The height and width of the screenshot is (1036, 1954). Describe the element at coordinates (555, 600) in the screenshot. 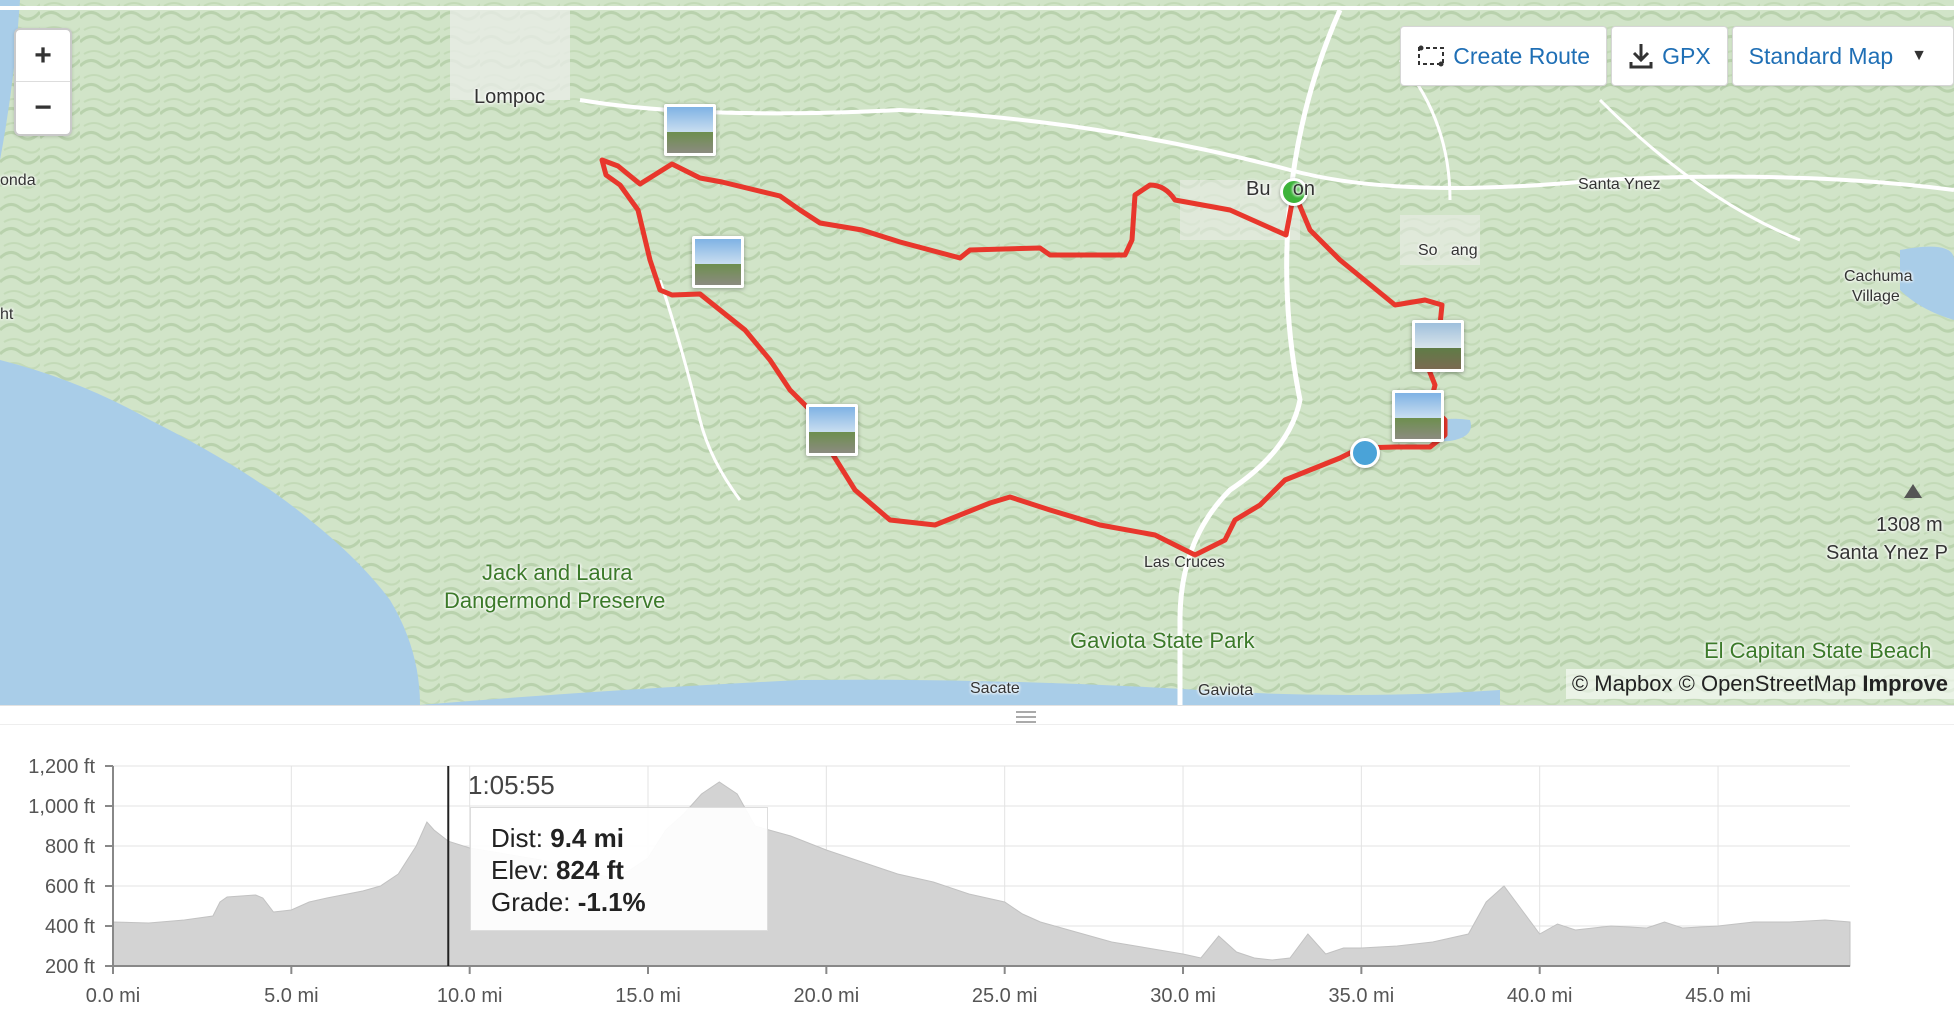

I see `park-label: Dangermond Preserve` at that location.